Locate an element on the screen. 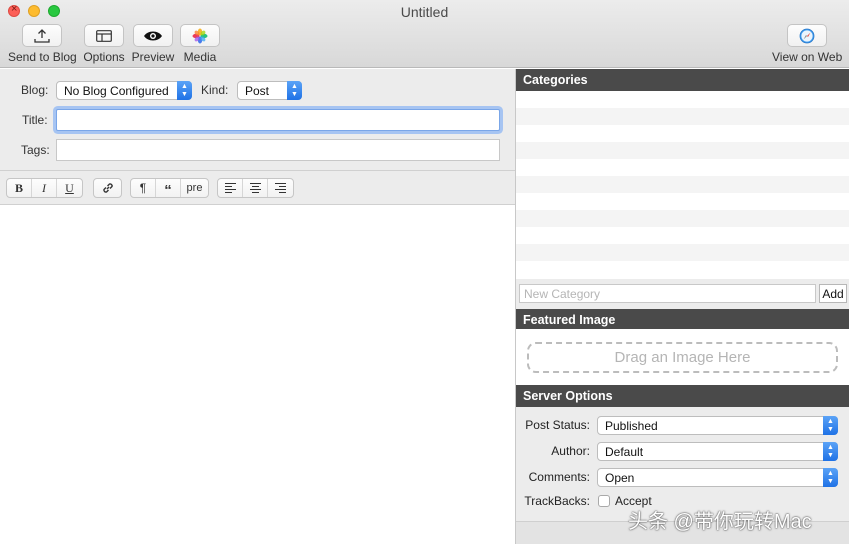 The width and height of the screenshot is (849, 544). media-button: Media is located at coordinates (200, 44).